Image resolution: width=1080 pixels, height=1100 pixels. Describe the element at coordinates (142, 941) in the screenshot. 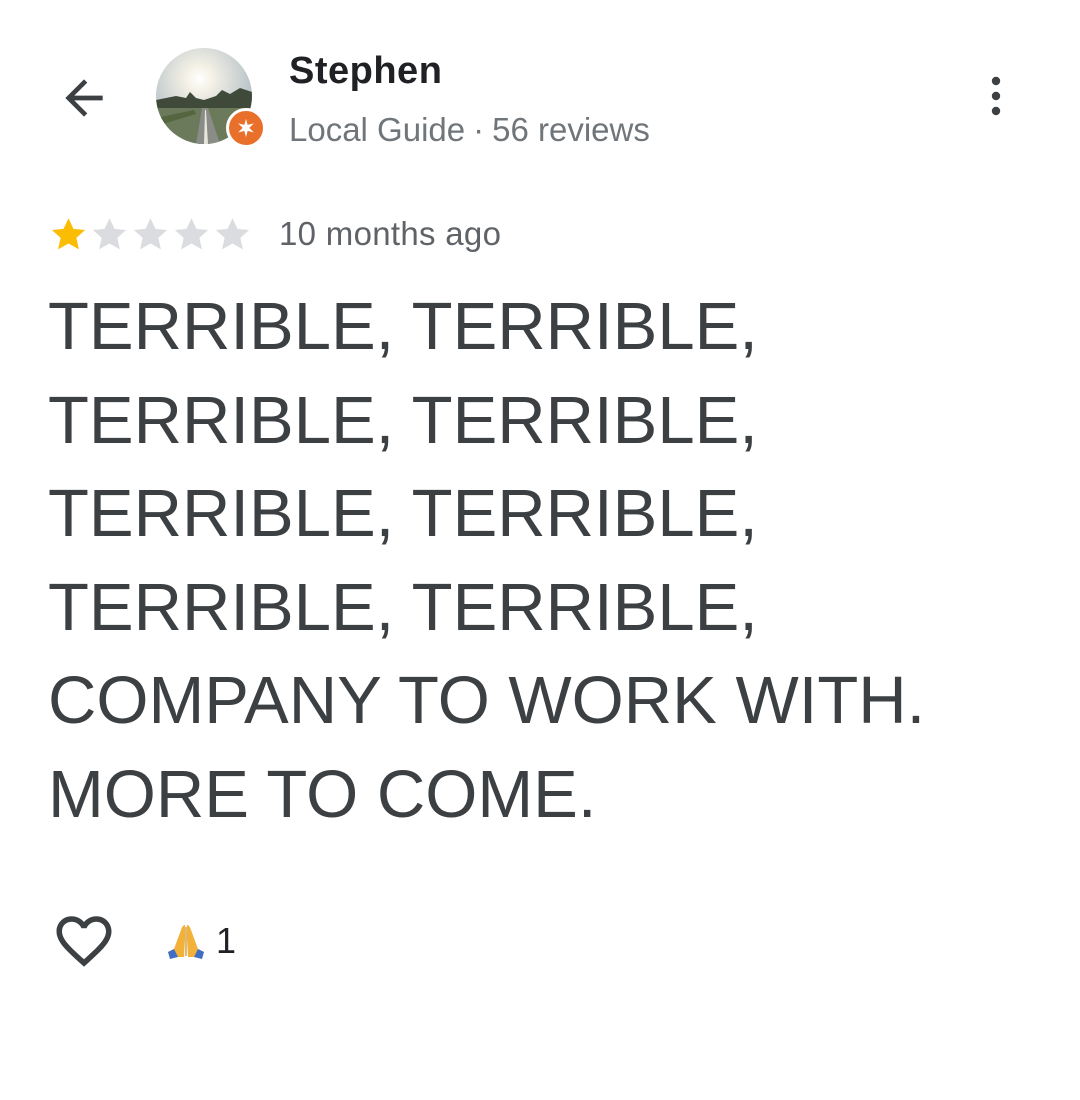

I see `review-actions: 1` at that location.